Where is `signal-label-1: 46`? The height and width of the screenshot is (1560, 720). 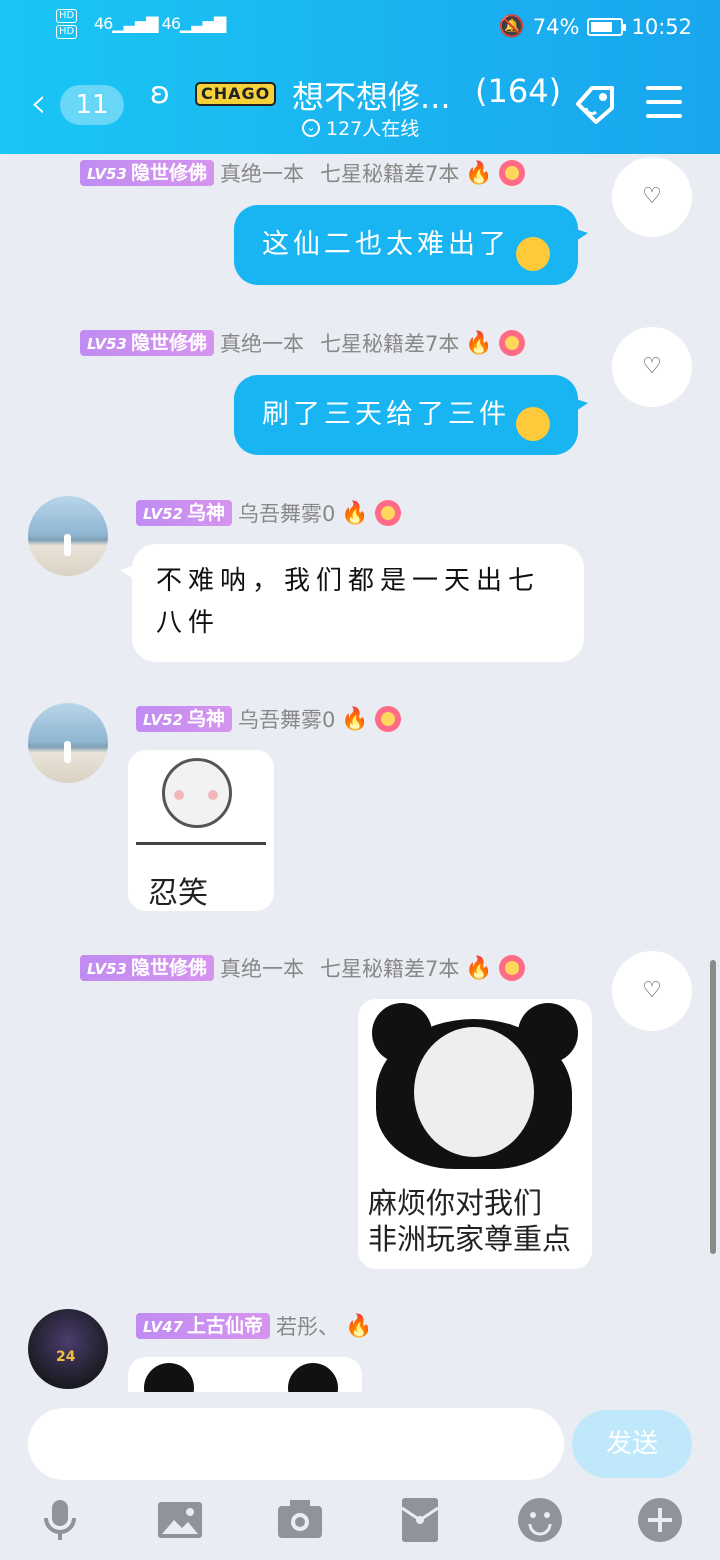
signal-label-1: 46 is located at coordinates (103, 23).